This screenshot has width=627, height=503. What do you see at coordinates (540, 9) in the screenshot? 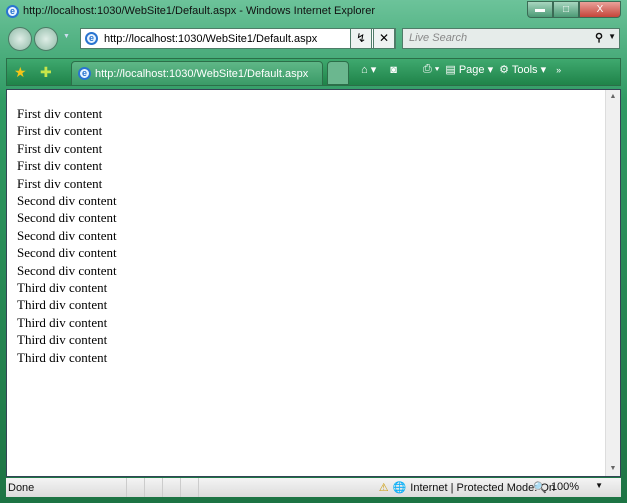
I see `minimize-button: ▬` at bounding box center [540, 9].